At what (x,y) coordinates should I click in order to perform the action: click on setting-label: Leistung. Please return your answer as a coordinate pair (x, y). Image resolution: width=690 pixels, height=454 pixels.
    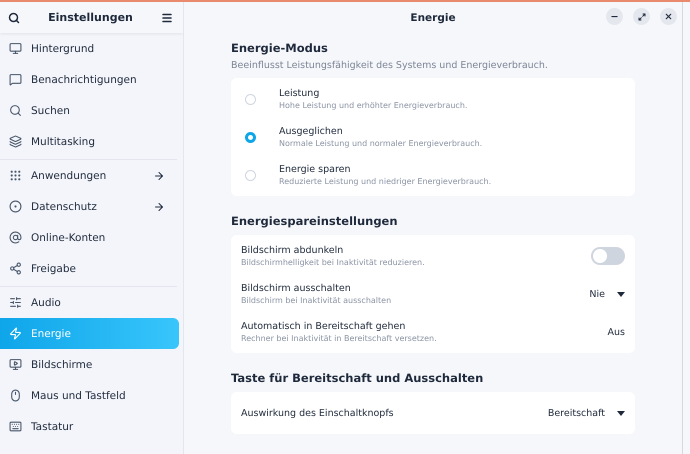
    Looking at the image, I should click on (299, 93).